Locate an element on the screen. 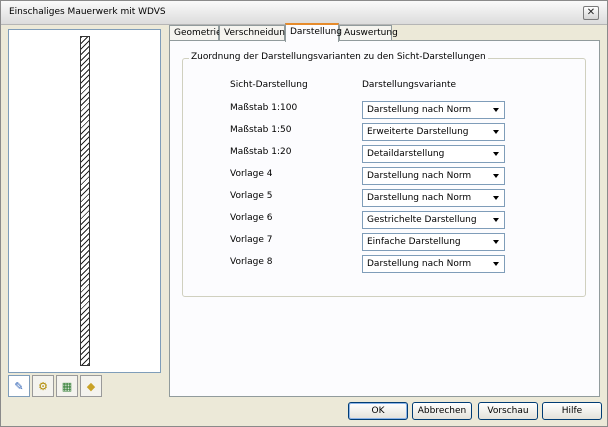 This screenshot has height=427, width=608. tab-verschneidung: Verschneidung is located at coordinates (255, 33).